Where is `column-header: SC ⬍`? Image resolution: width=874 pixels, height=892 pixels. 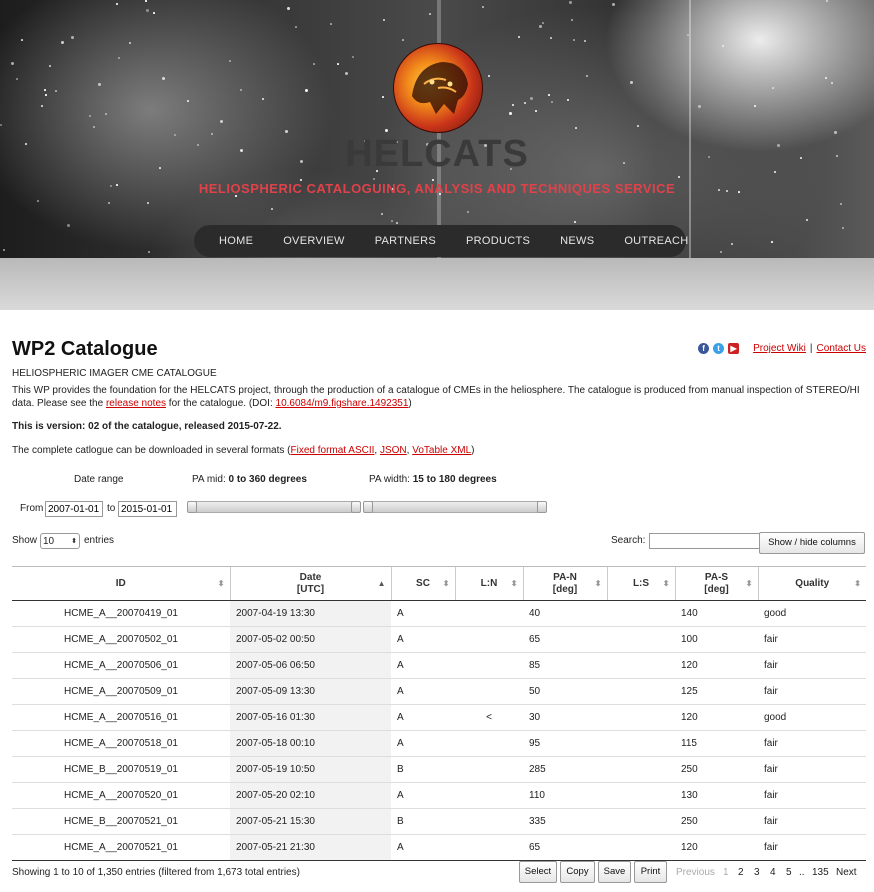 column-header: SC ⬍ is located at coordinates (422, 583).